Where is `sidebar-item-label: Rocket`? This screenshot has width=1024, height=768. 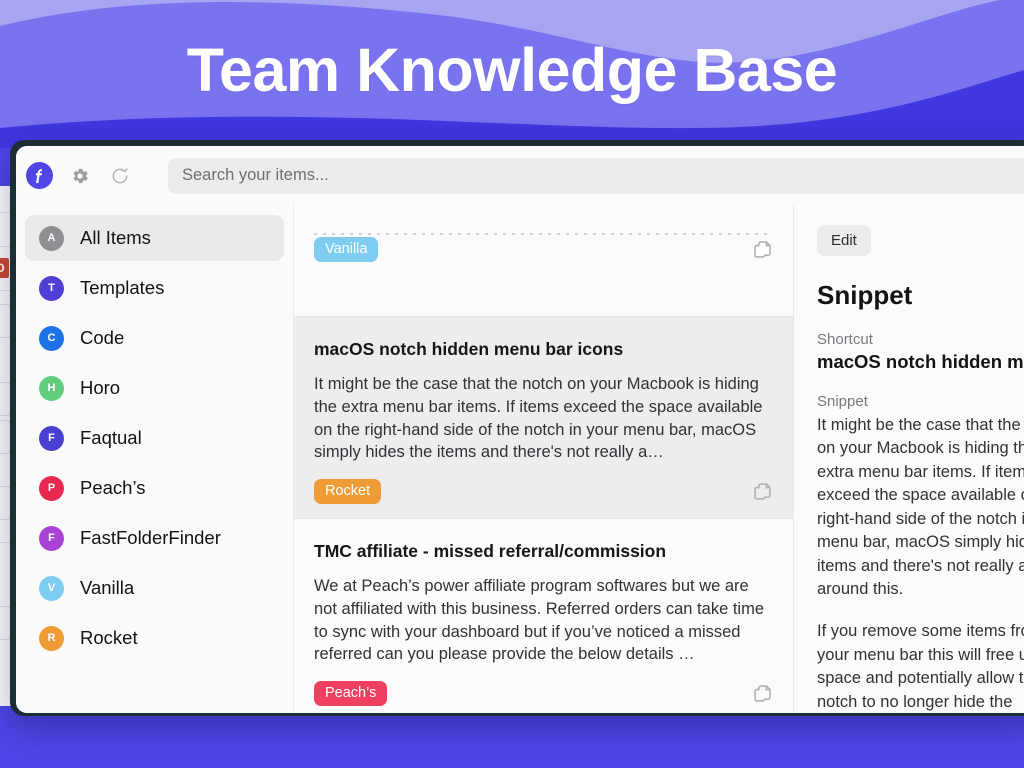
sidebar-item-label: Rocket is located at coordinates (109, 637).